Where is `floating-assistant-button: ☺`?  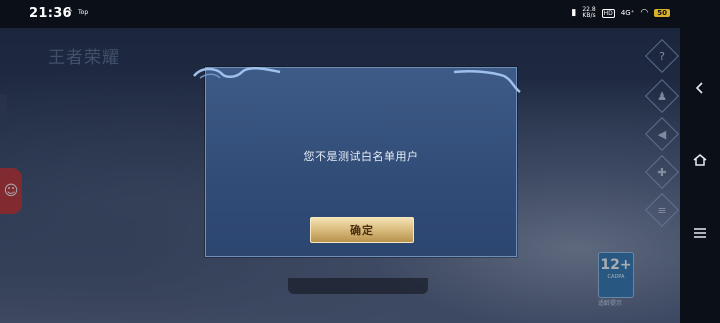
floating-assistant-button: ☺ is located at coordinates (11, 191).